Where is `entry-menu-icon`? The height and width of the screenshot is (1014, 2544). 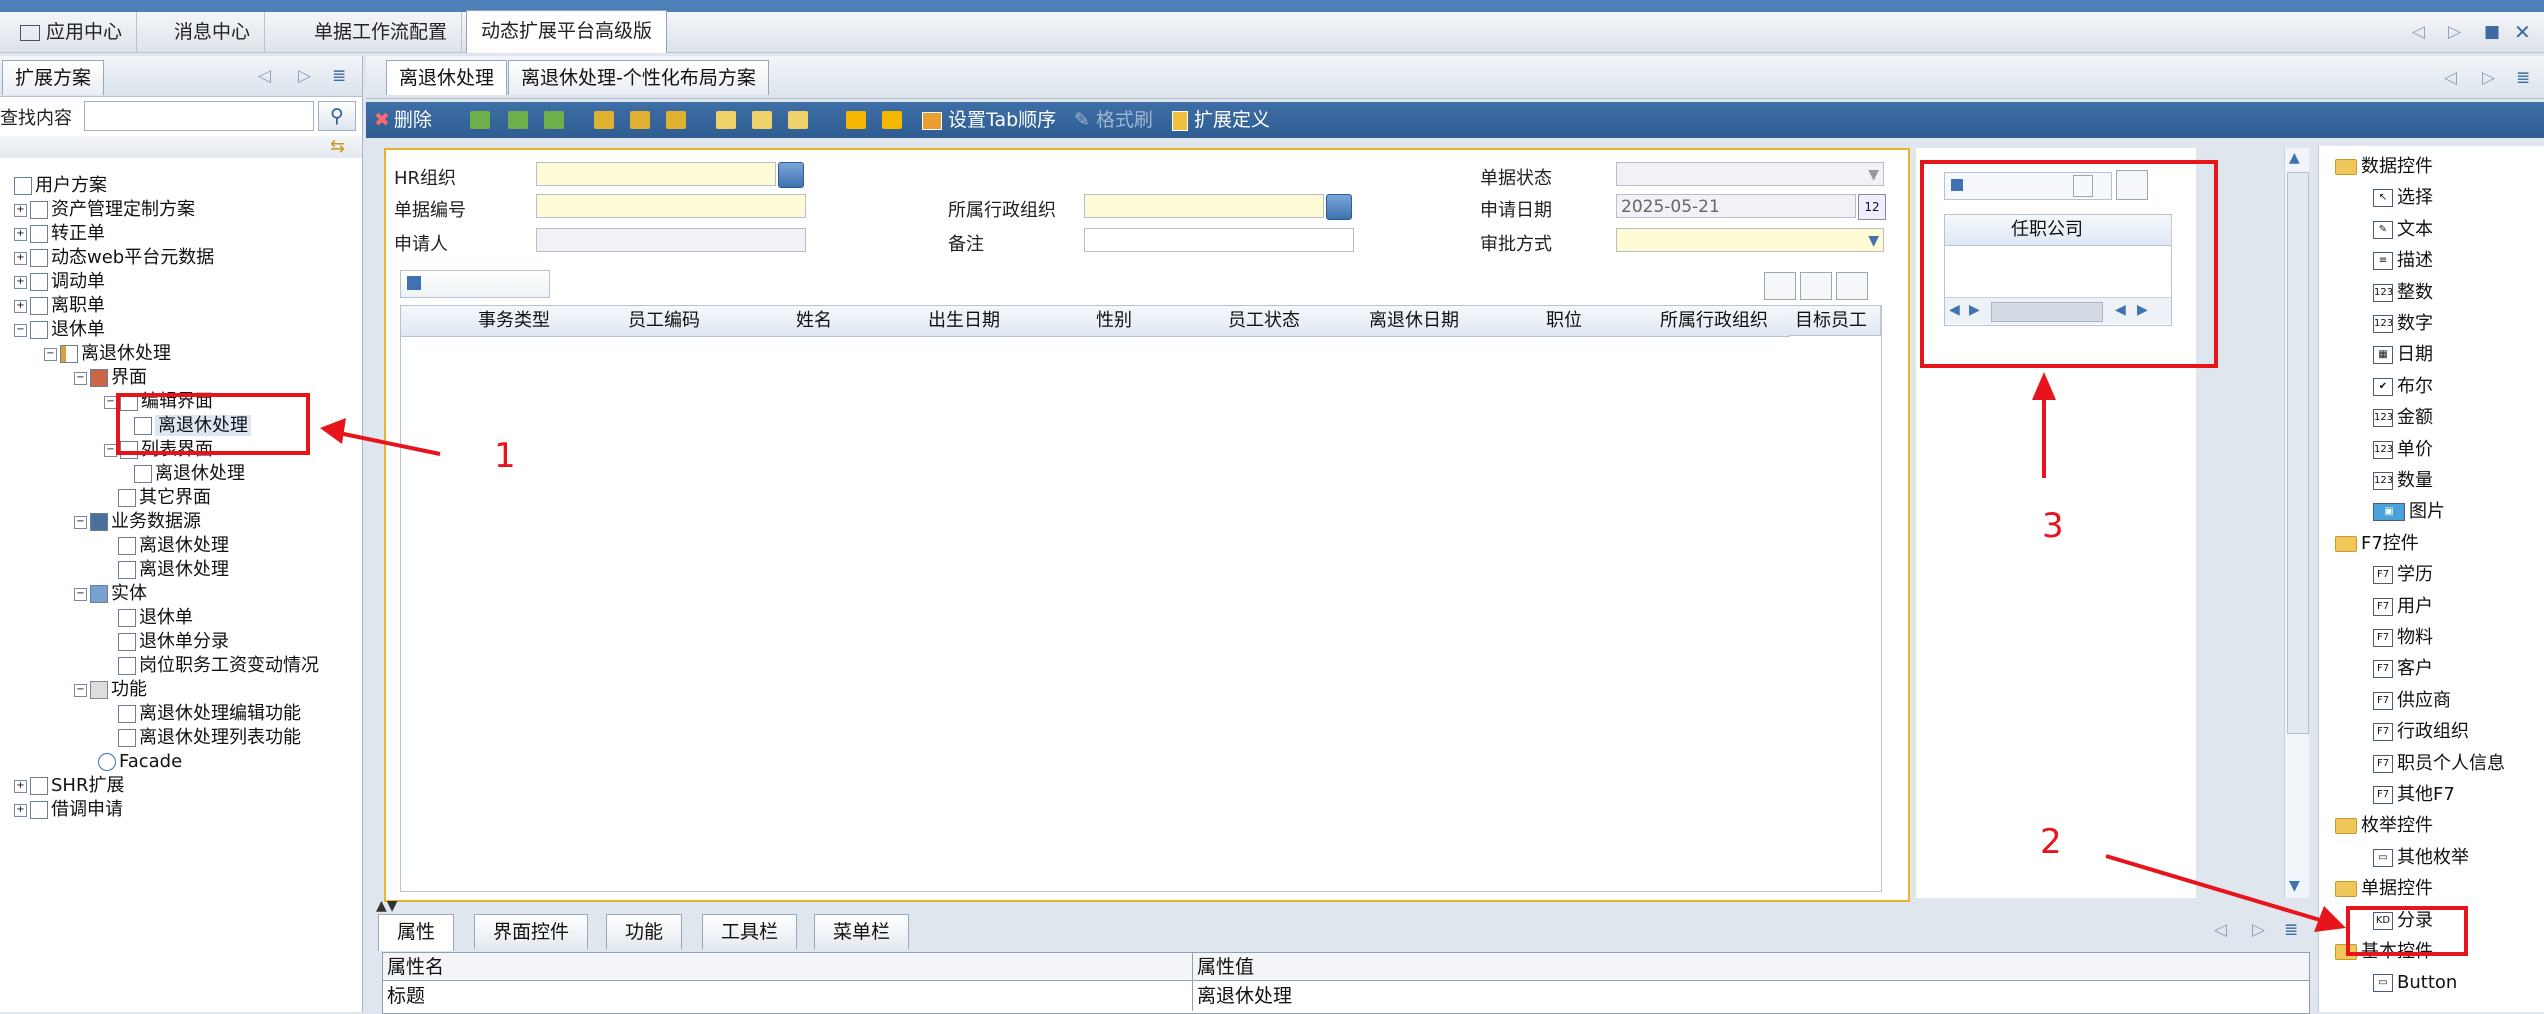 entry-menu-icon is located at coordinates (414, 283).